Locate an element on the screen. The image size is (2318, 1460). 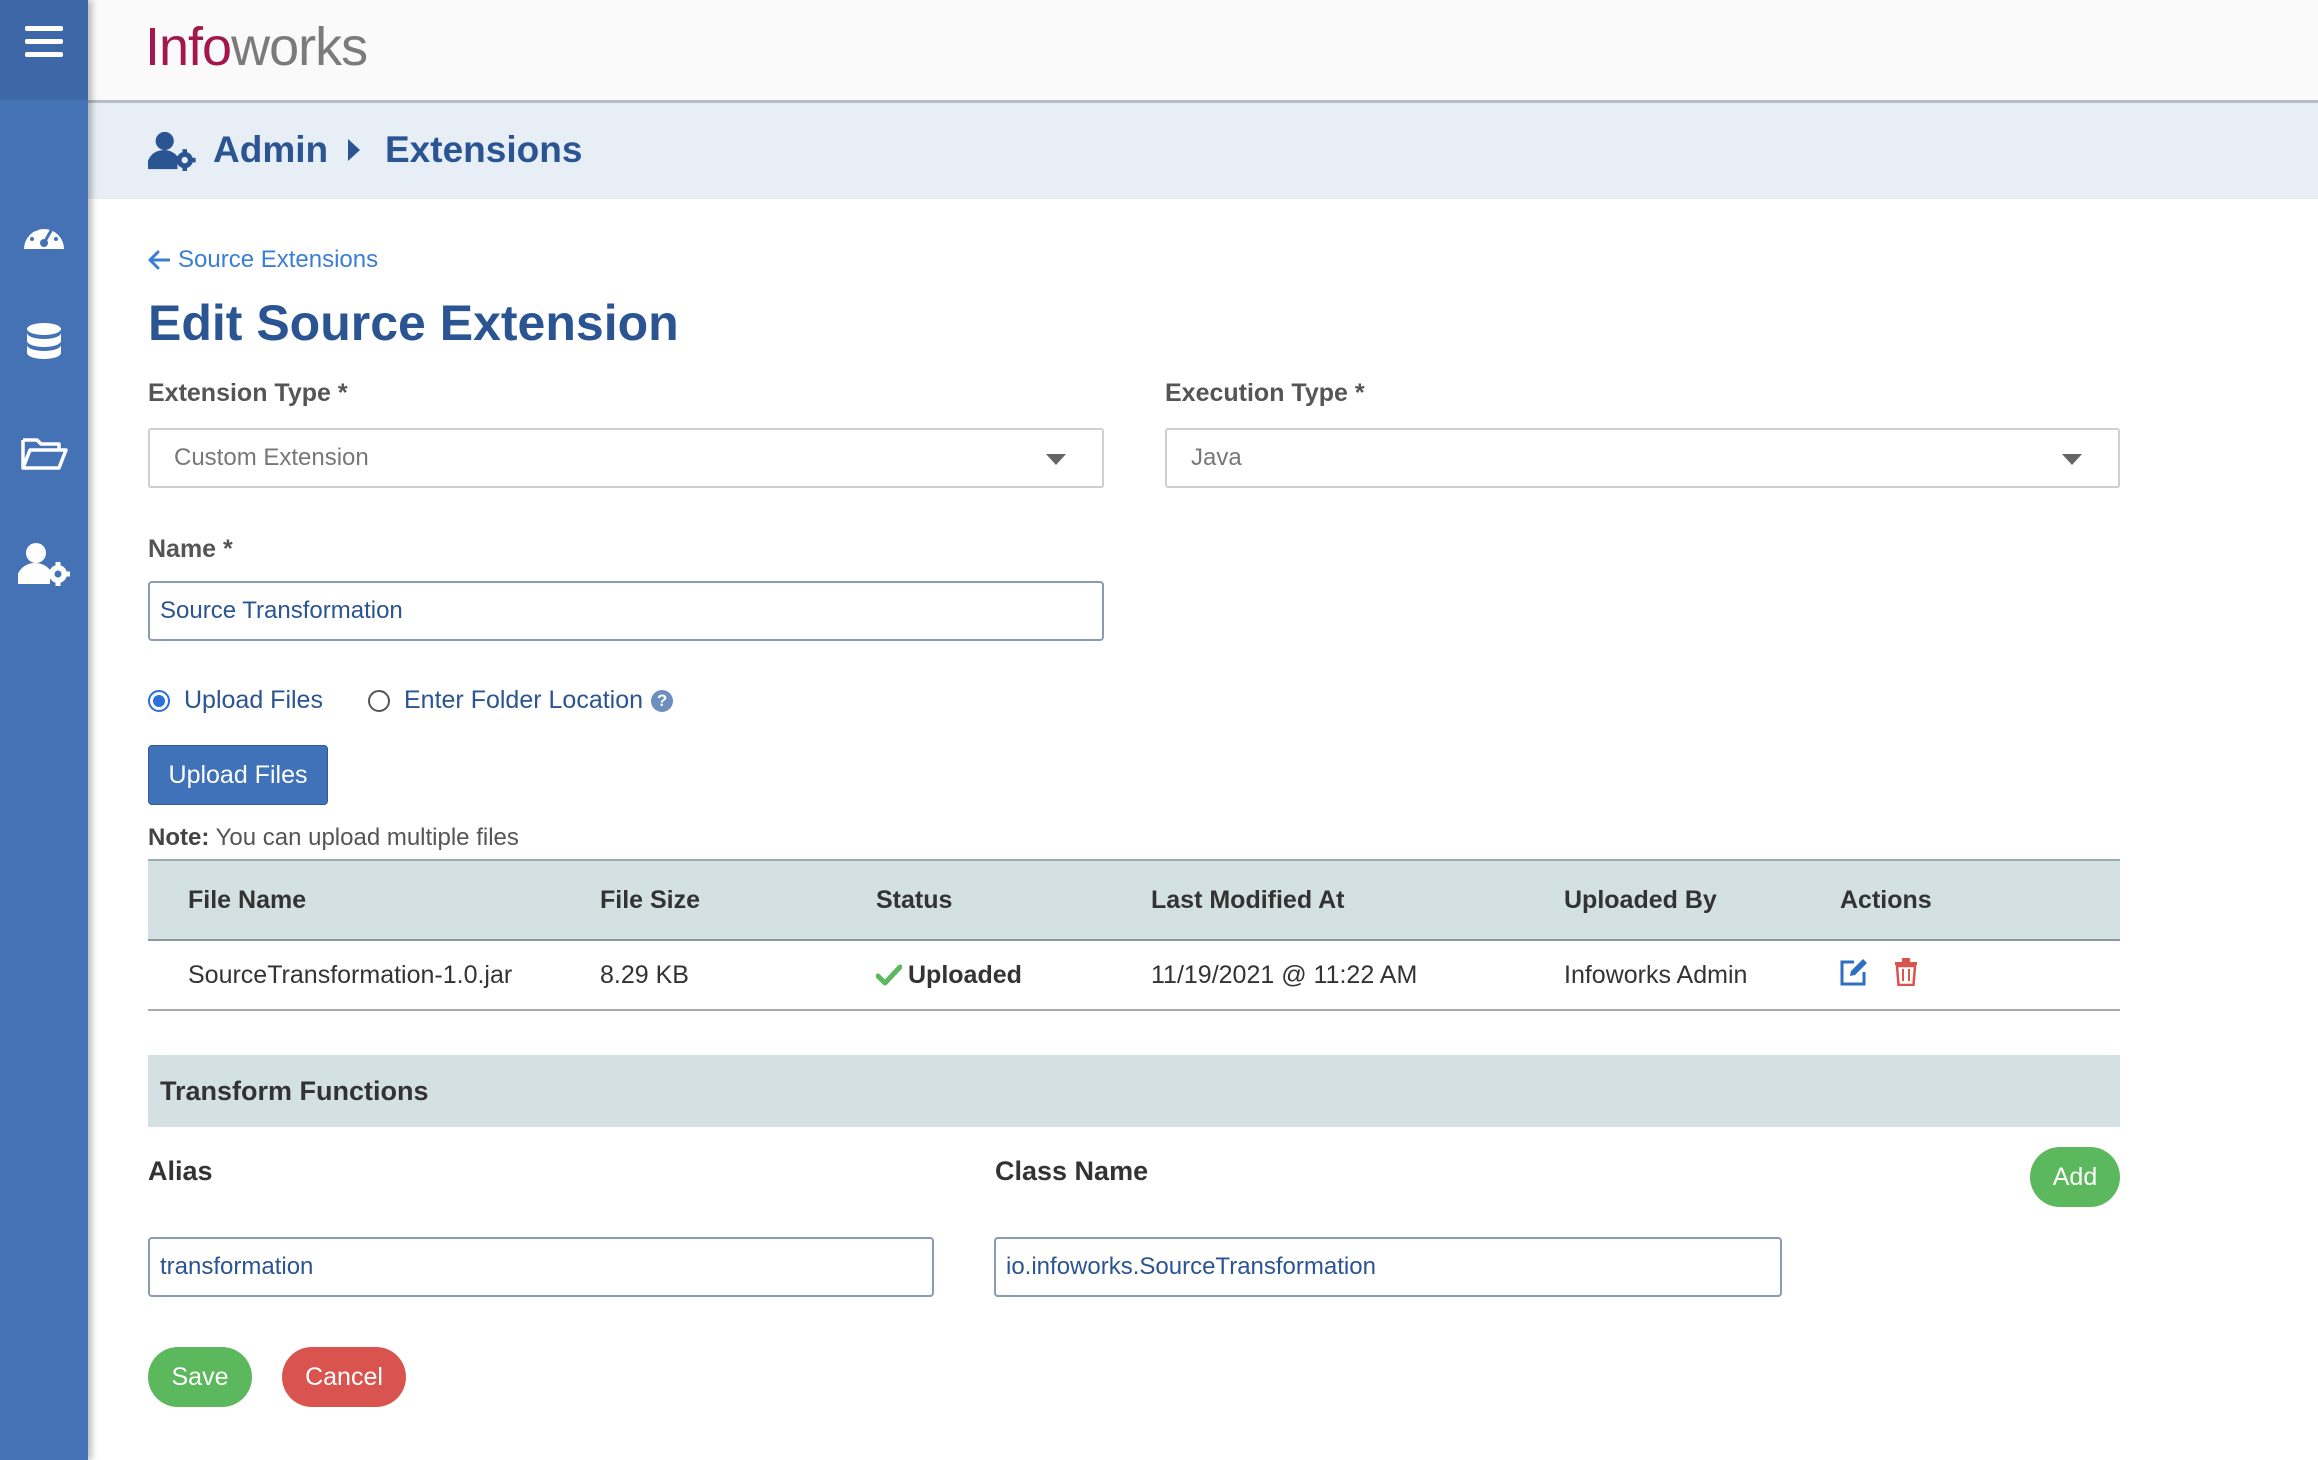
trash-icon is located at coordinates (1906, 975).